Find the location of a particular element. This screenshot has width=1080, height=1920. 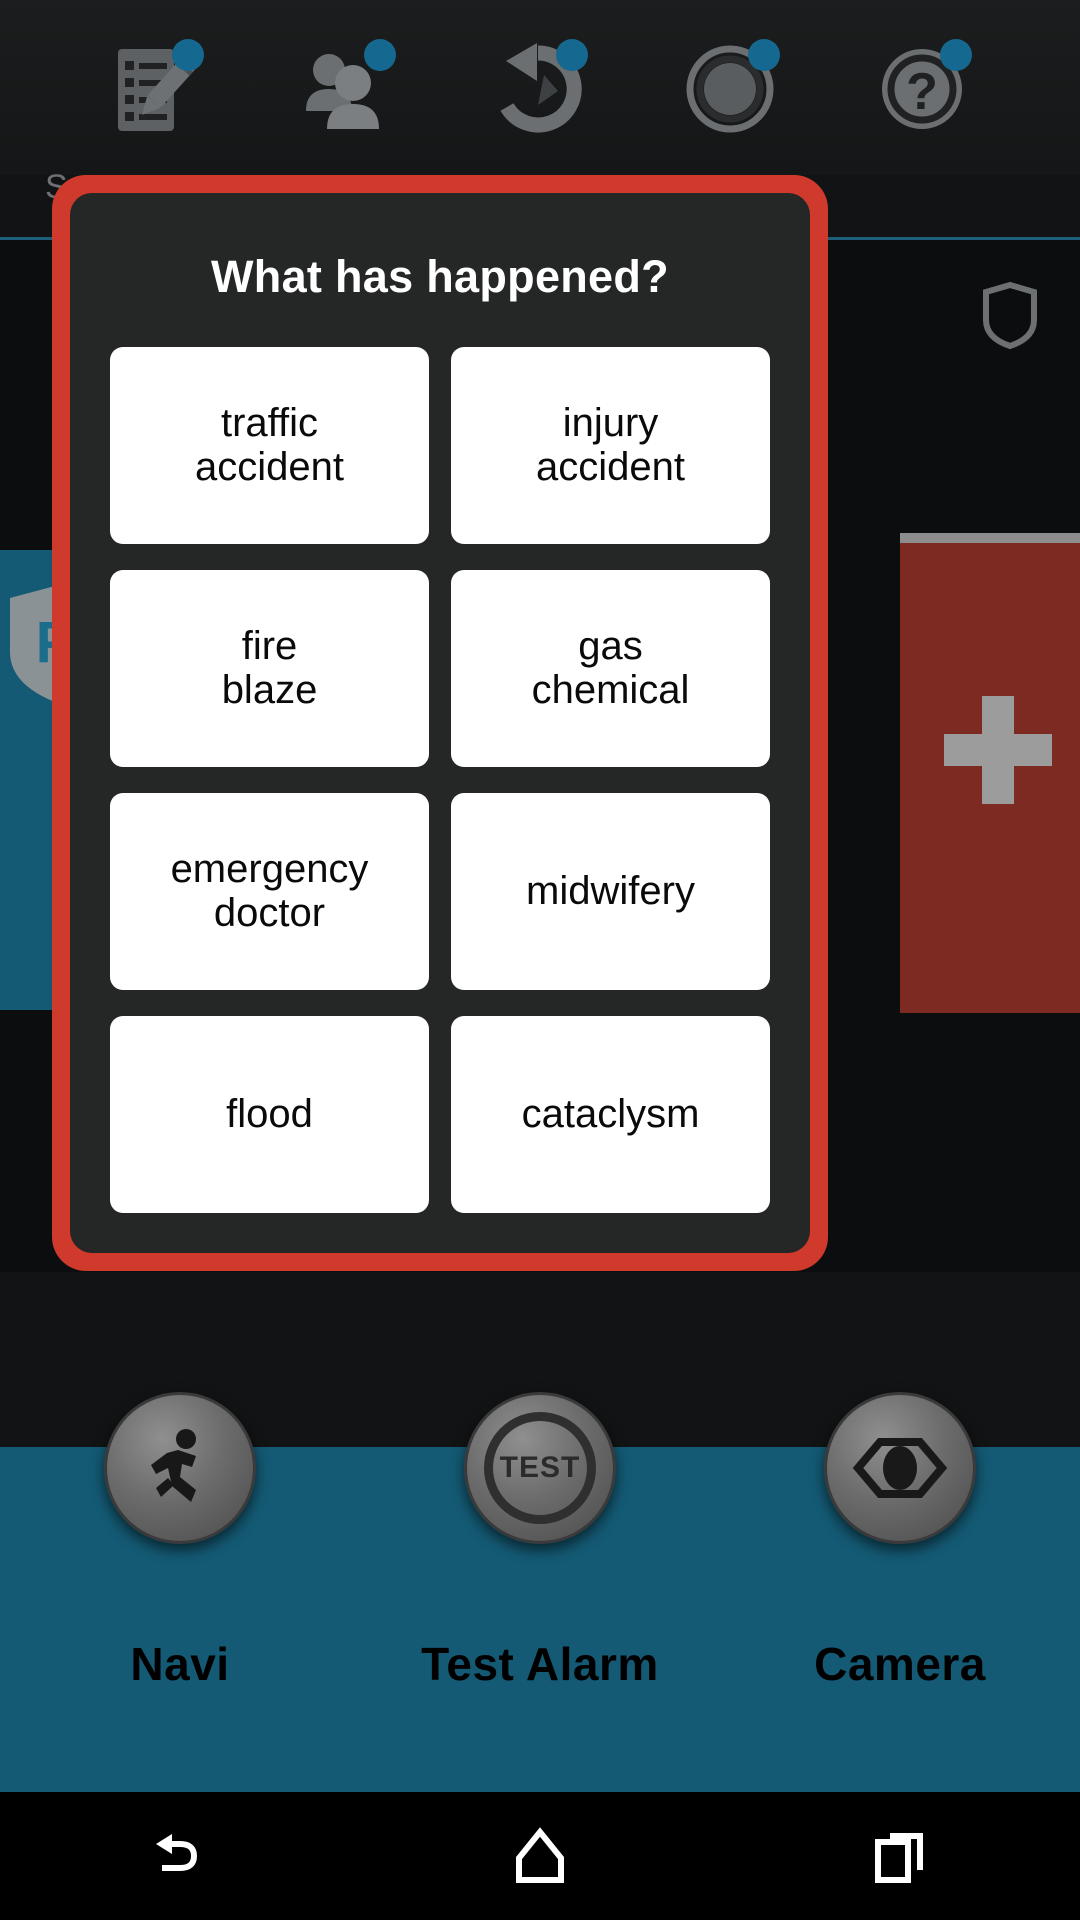

siren-ring-icon is located at coordinates (732, 88).